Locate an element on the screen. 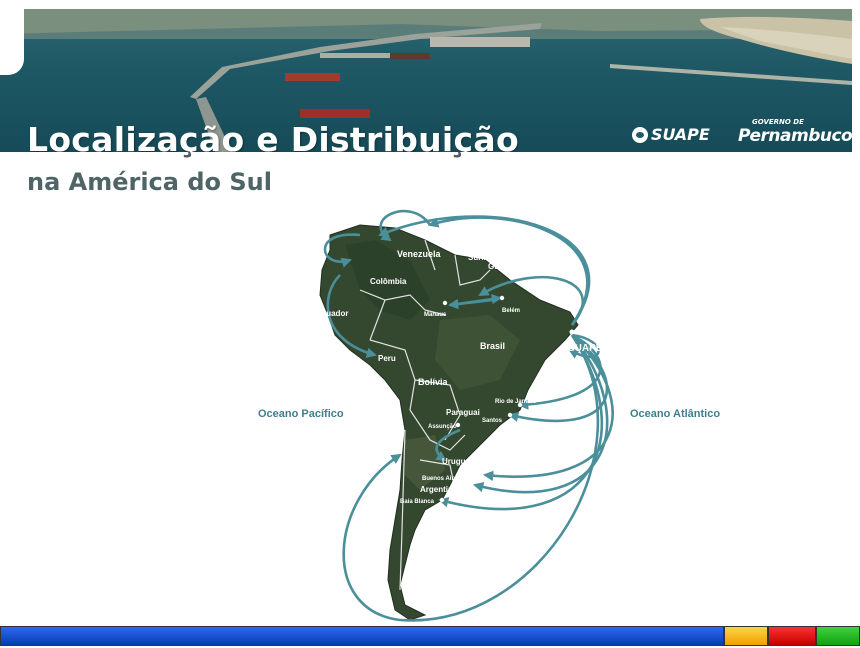  label-chile: Chile is located at coordinates (384, 447).